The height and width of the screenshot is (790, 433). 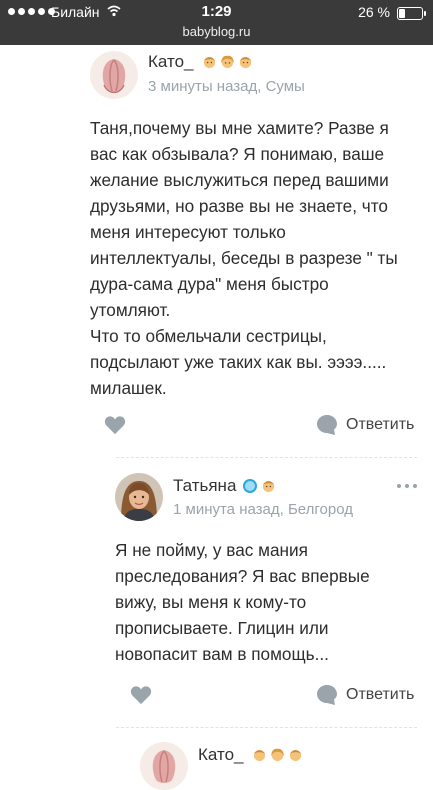 I want to click on battery-icon, so click(x=411, y=13).